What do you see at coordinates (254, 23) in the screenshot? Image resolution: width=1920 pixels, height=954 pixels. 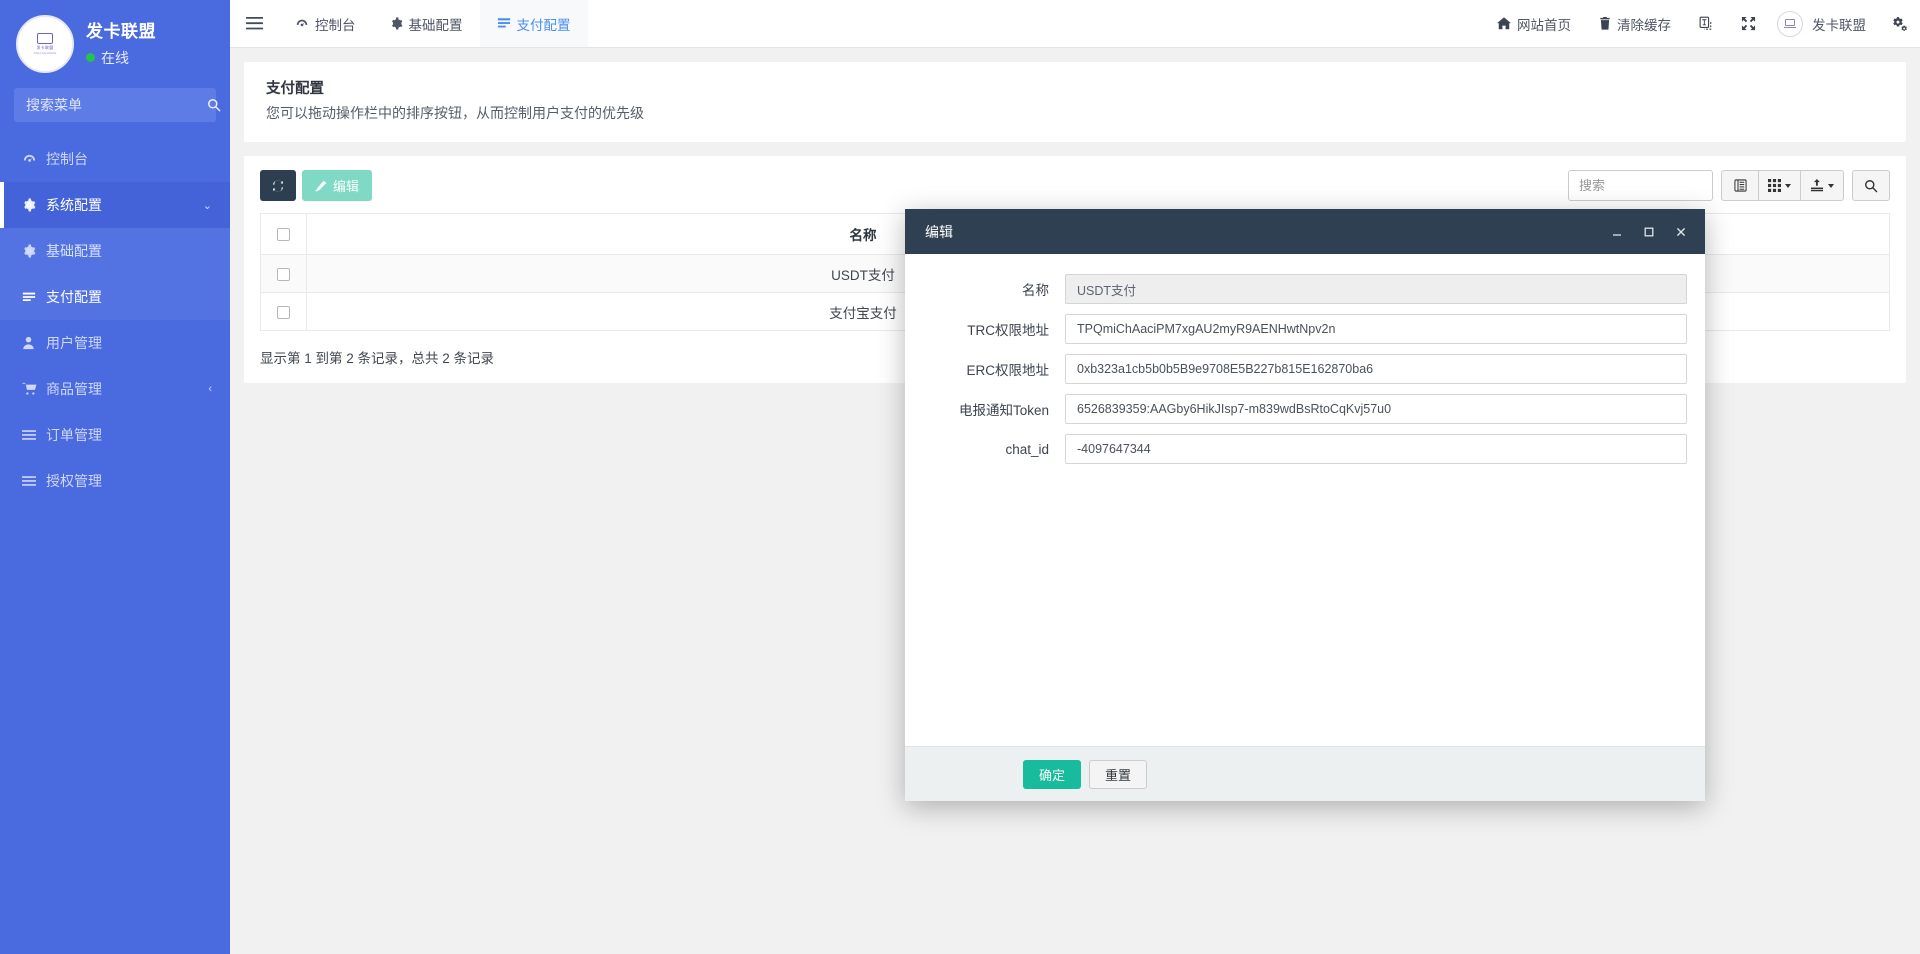 I see `hamburger-icon` at bounding box center [254, 23].